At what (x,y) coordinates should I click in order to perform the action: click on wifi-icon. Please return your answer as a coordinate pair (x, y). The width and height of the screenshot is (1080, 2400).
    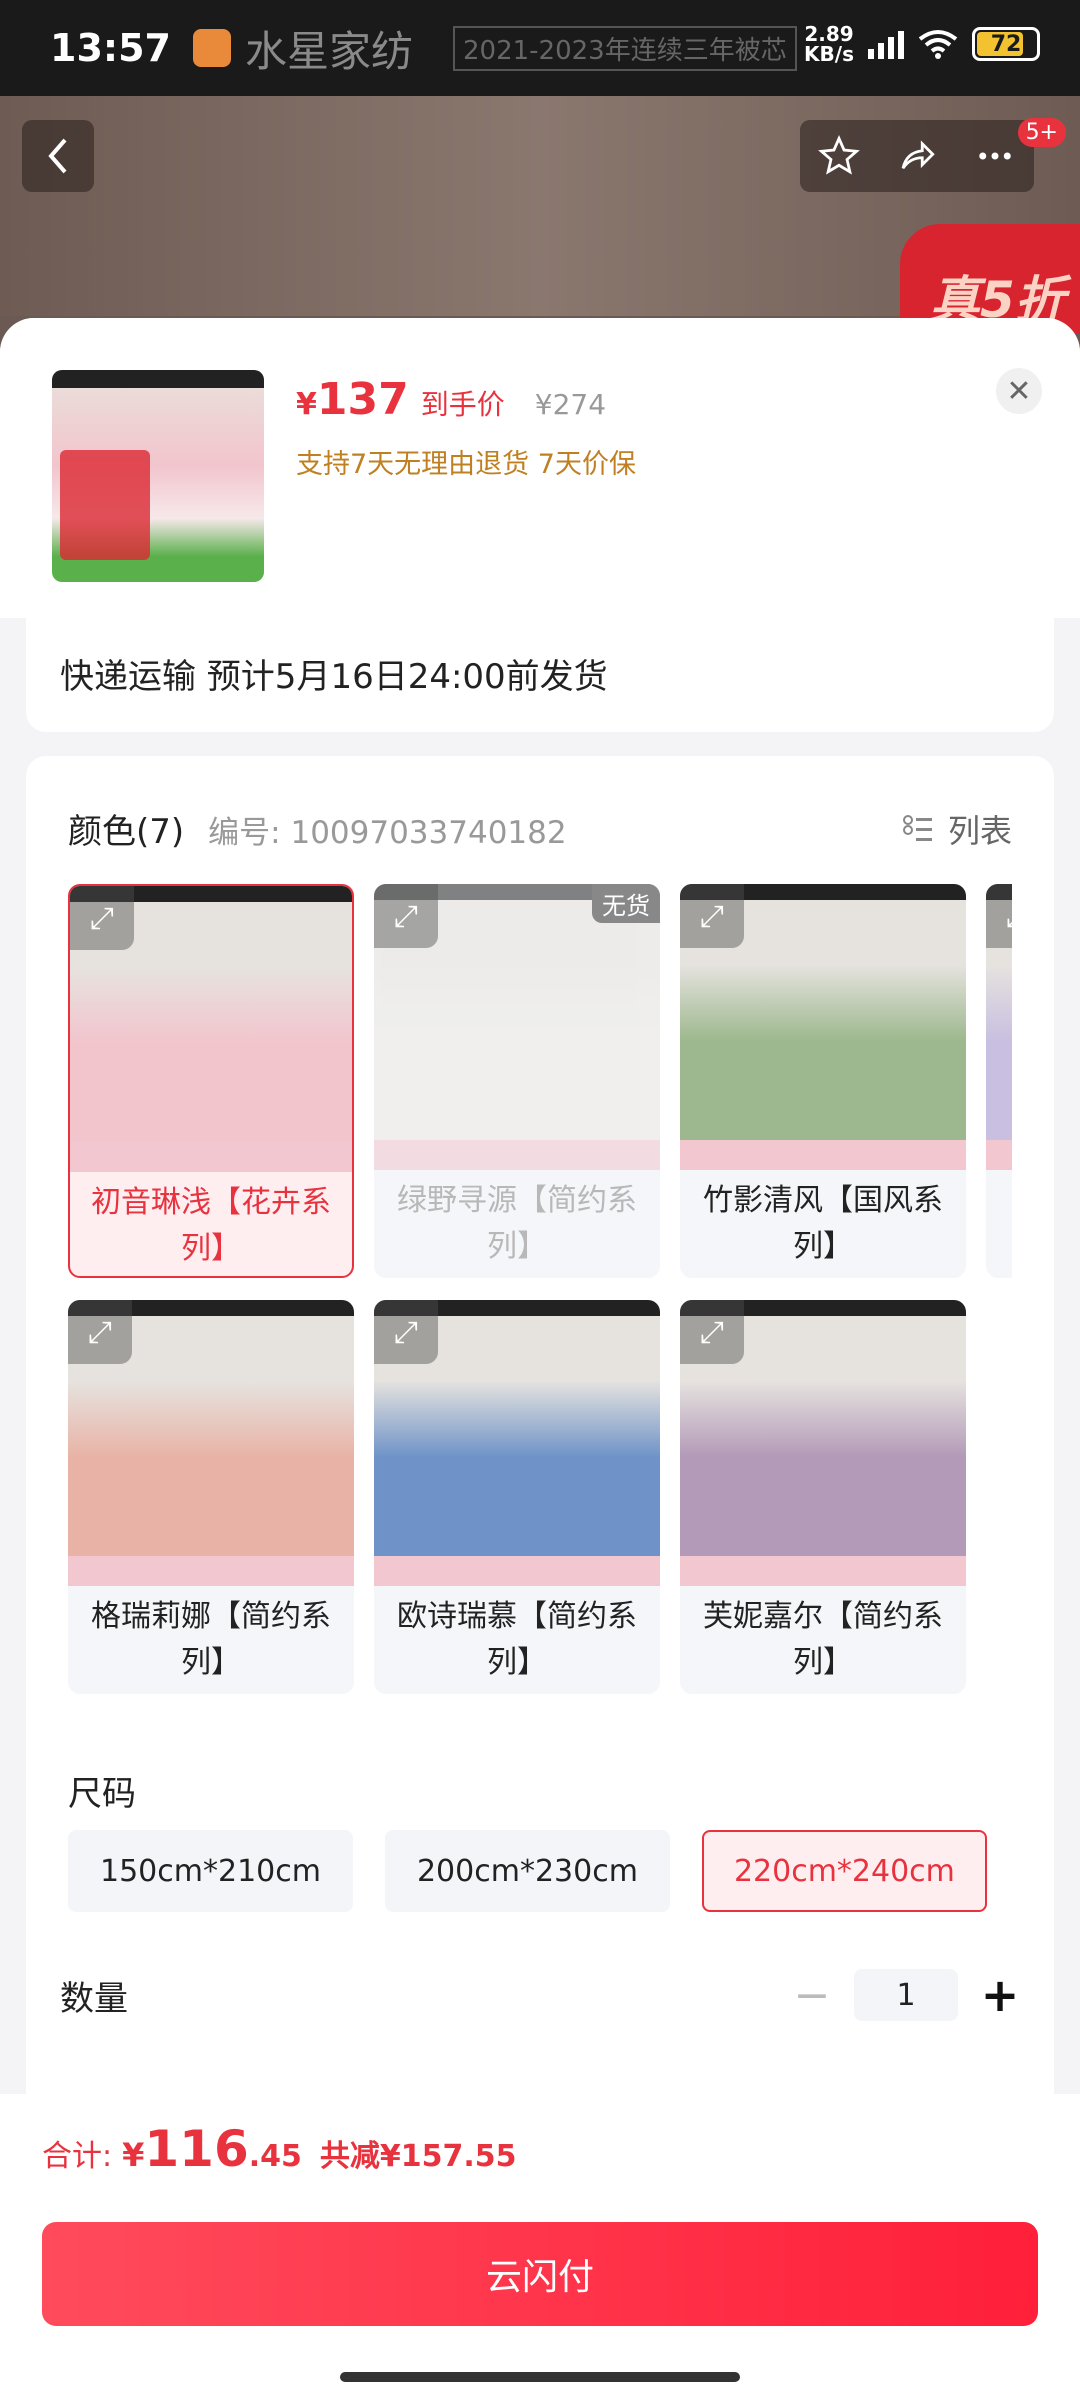
    Looking at the image, I should click on (938, 44).